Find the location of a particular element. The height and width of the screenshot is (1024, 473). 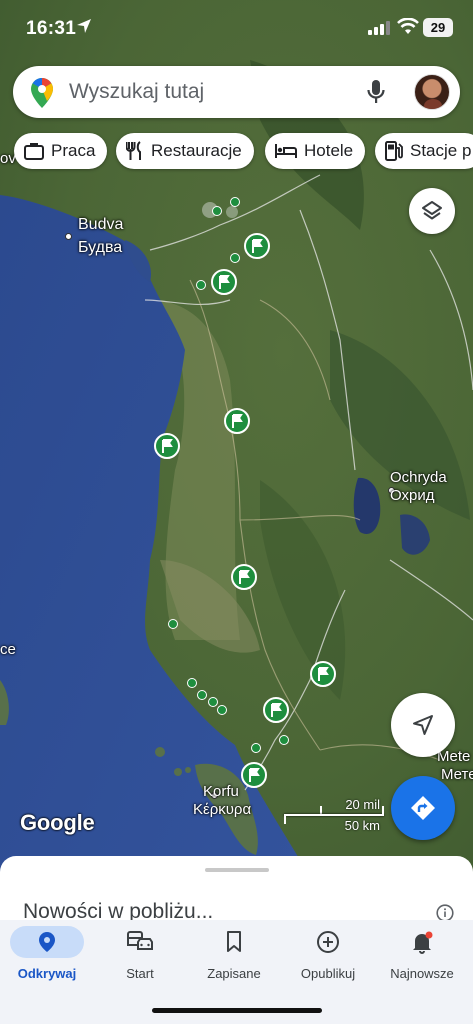

chip-label: Hotele is located at coordinates (329, 150).